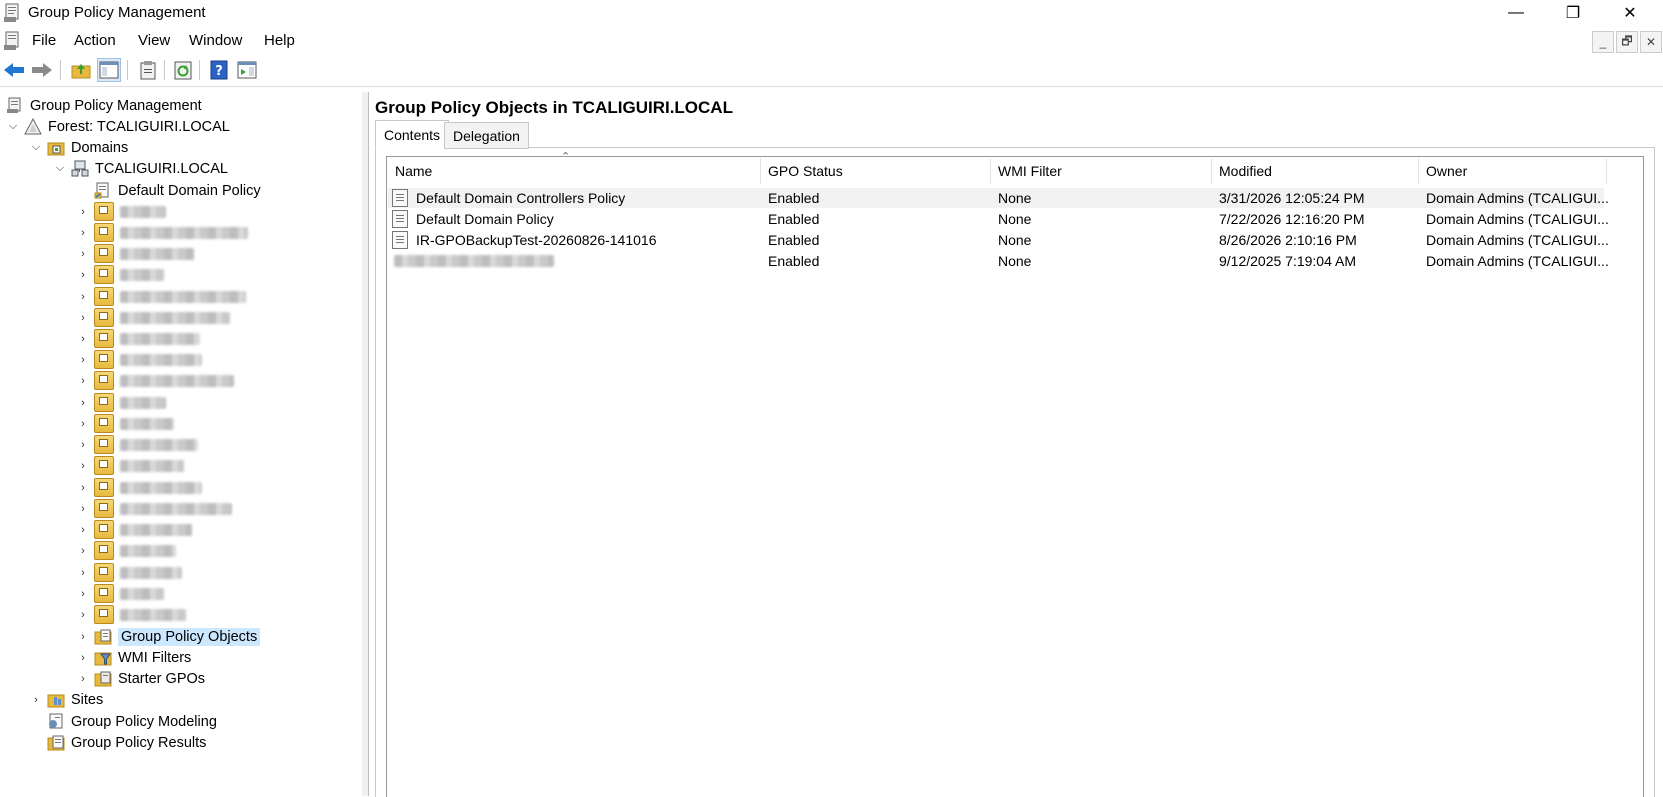 This screenshot has height=797, width=1663. I want to click on up-level-button, so click(81, 70).